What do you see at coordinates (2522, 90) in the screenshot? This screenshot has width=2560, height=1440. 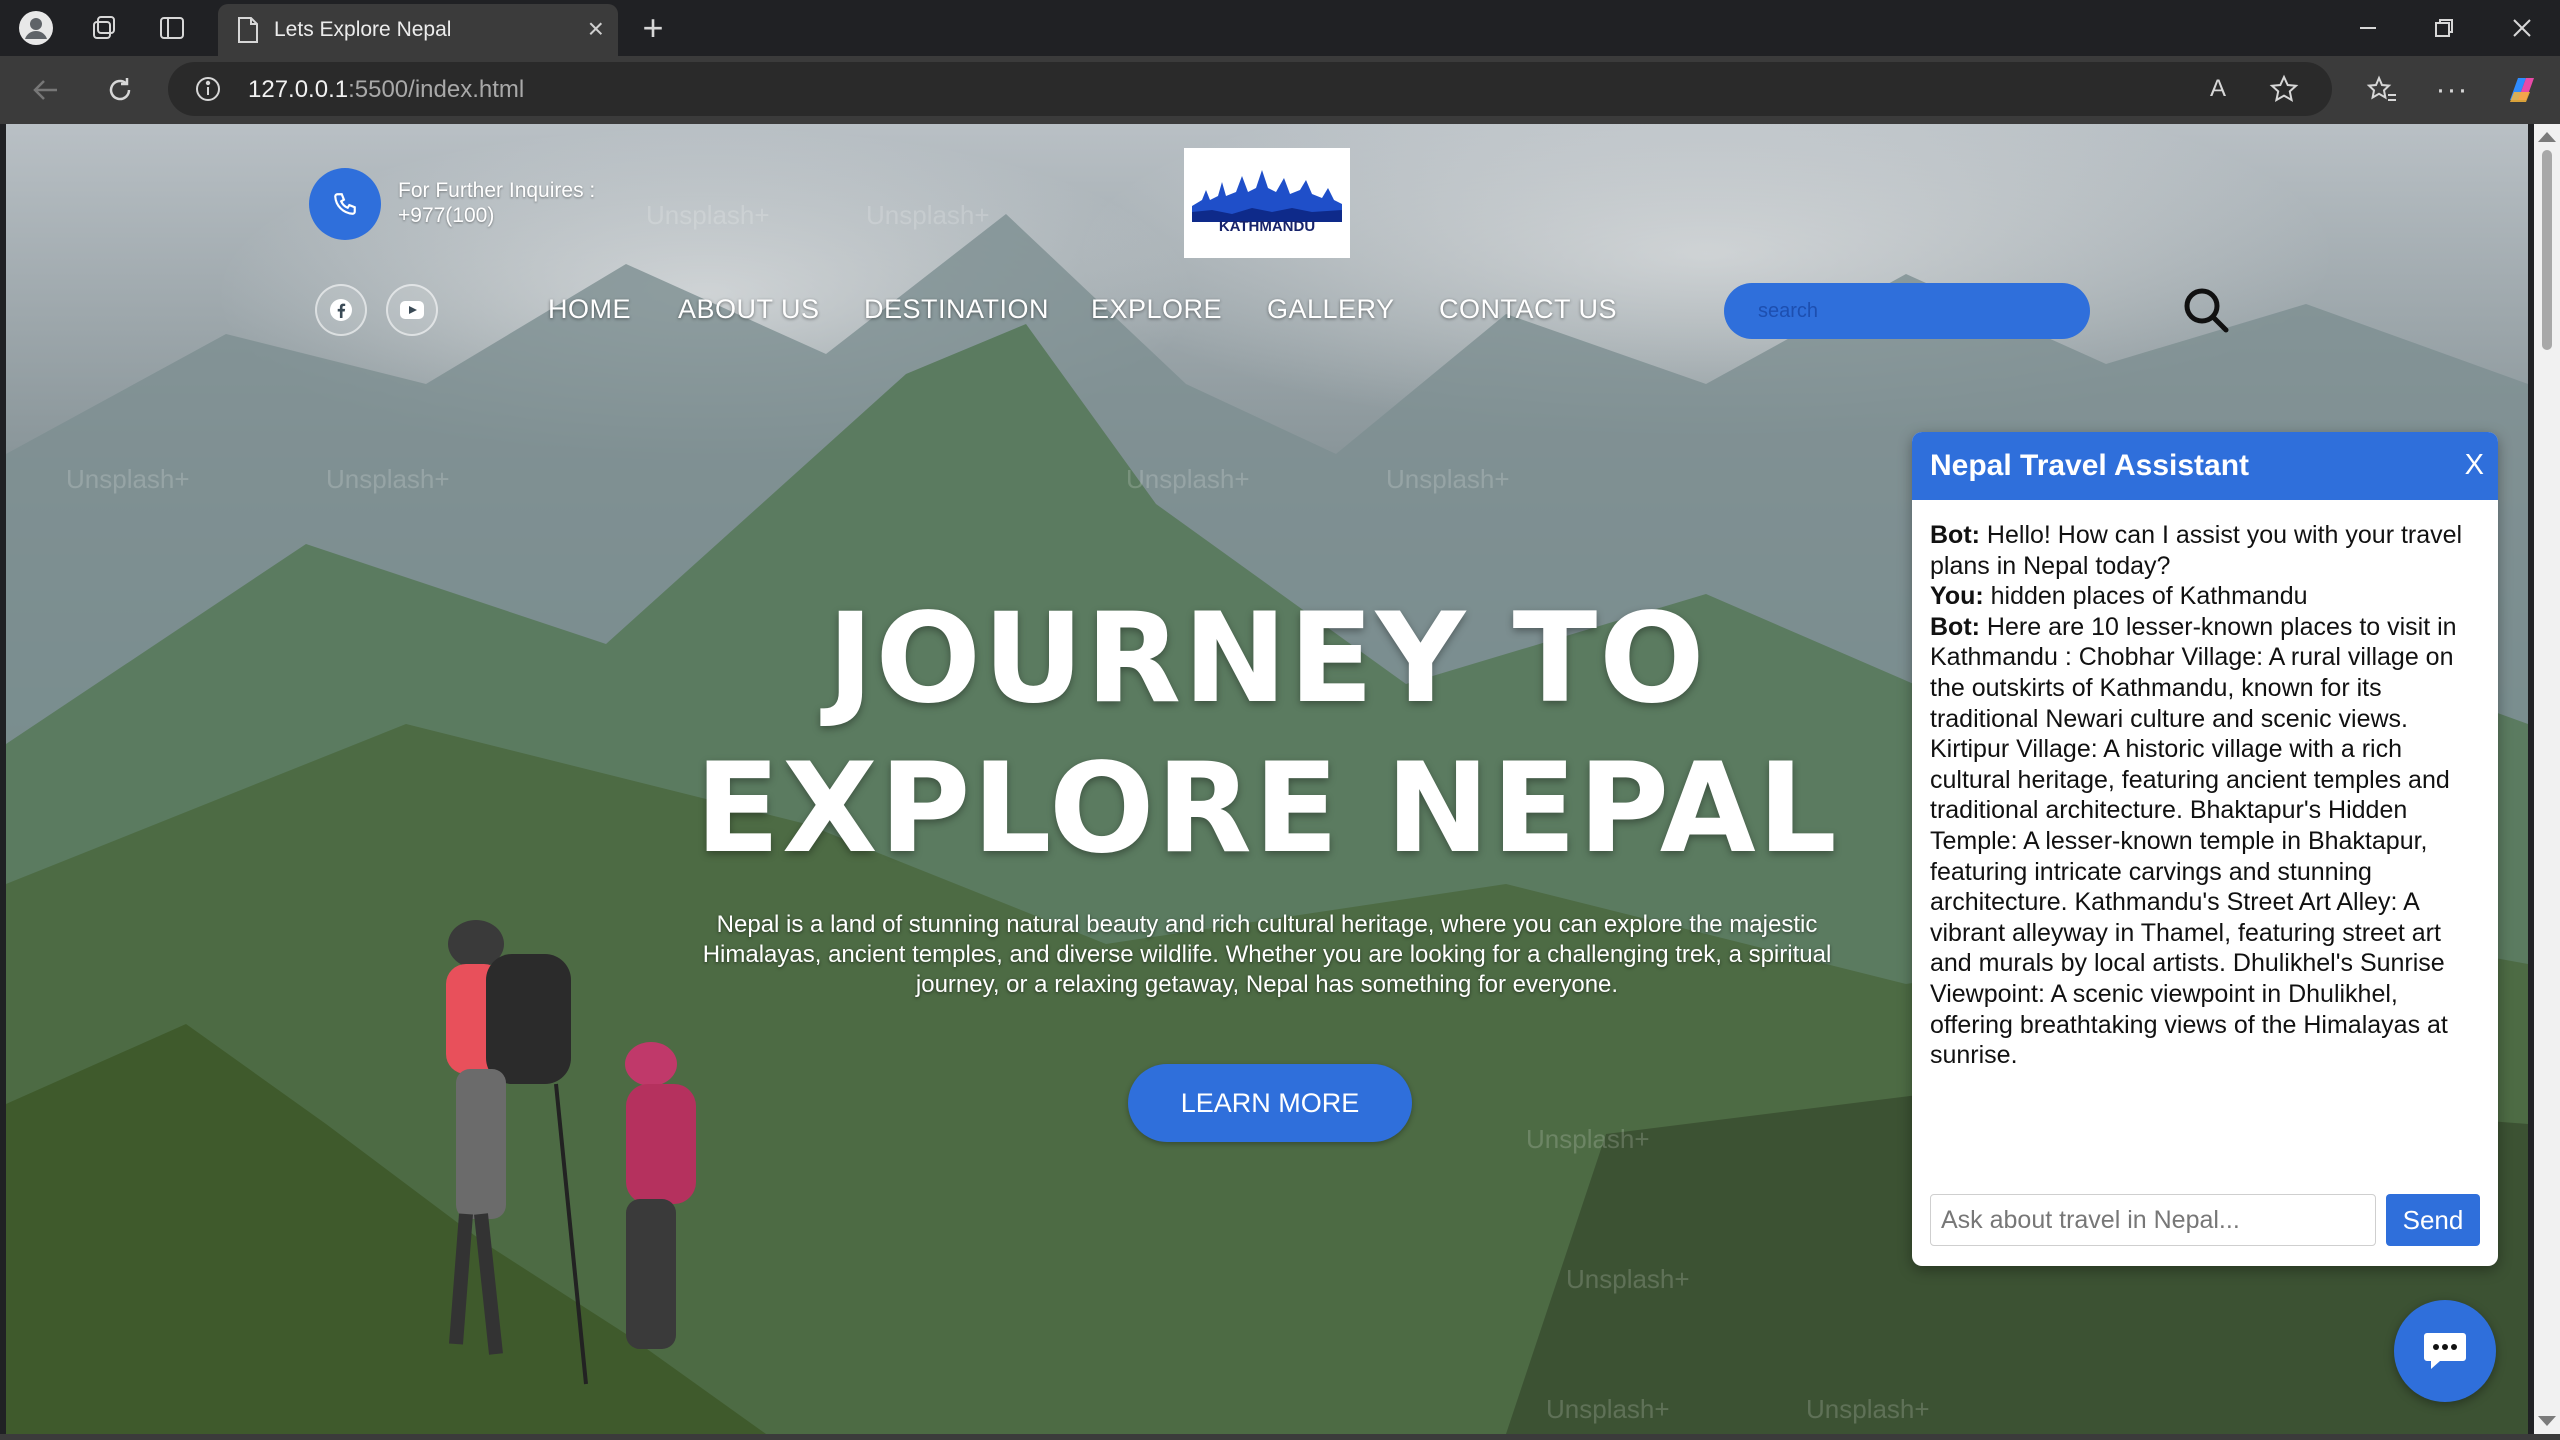 I see `copilot-icon` at bounding box center [2522, 90].